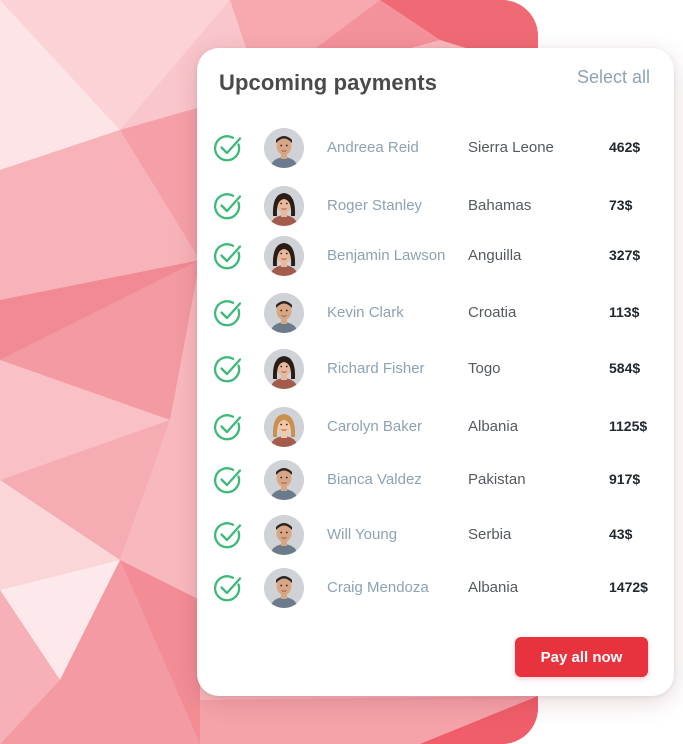 The width and height of the screenshot is (683, 744). Describe the element at coordinates (435, 206) in the screenshot. I see `payment-row: Roger Stanley Bahamas 73$` at that location.